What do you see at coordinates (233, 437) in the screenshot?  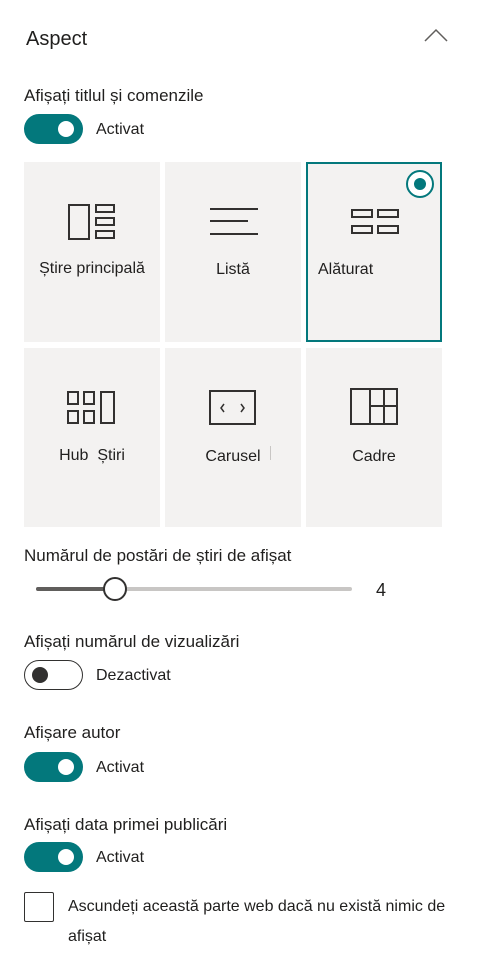 I see `layout-tile-carousel: Carusel` at bounding box center [233, 437].